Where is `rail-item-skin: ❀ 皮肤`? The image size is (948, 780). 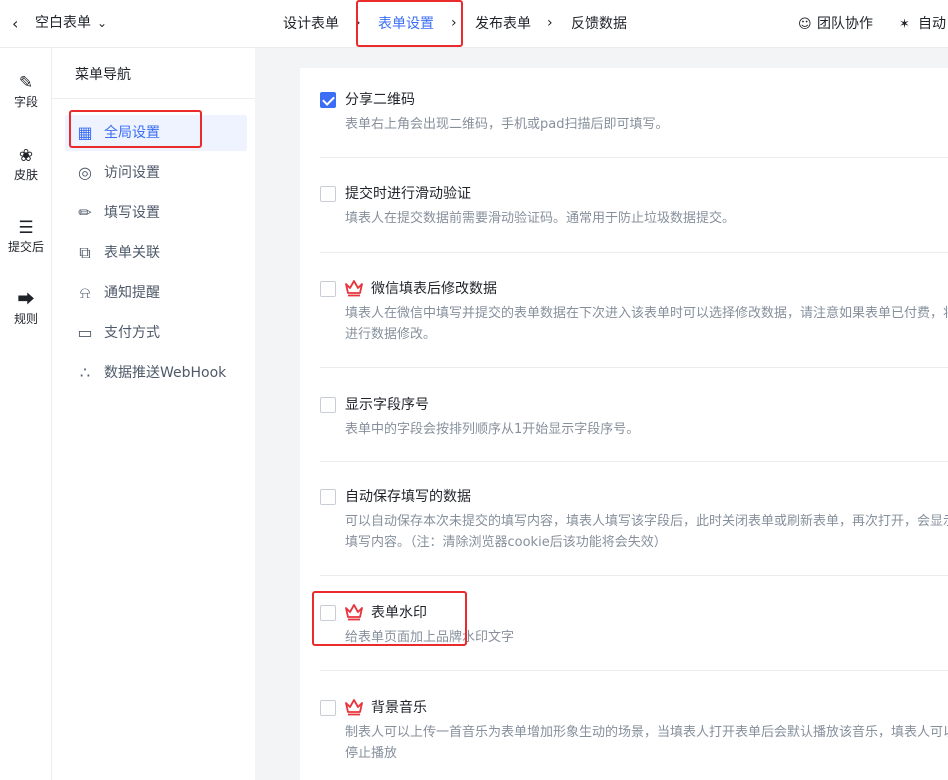
rail-item-skin: ❀ 皮肤 is located at coordinates (26, 164).